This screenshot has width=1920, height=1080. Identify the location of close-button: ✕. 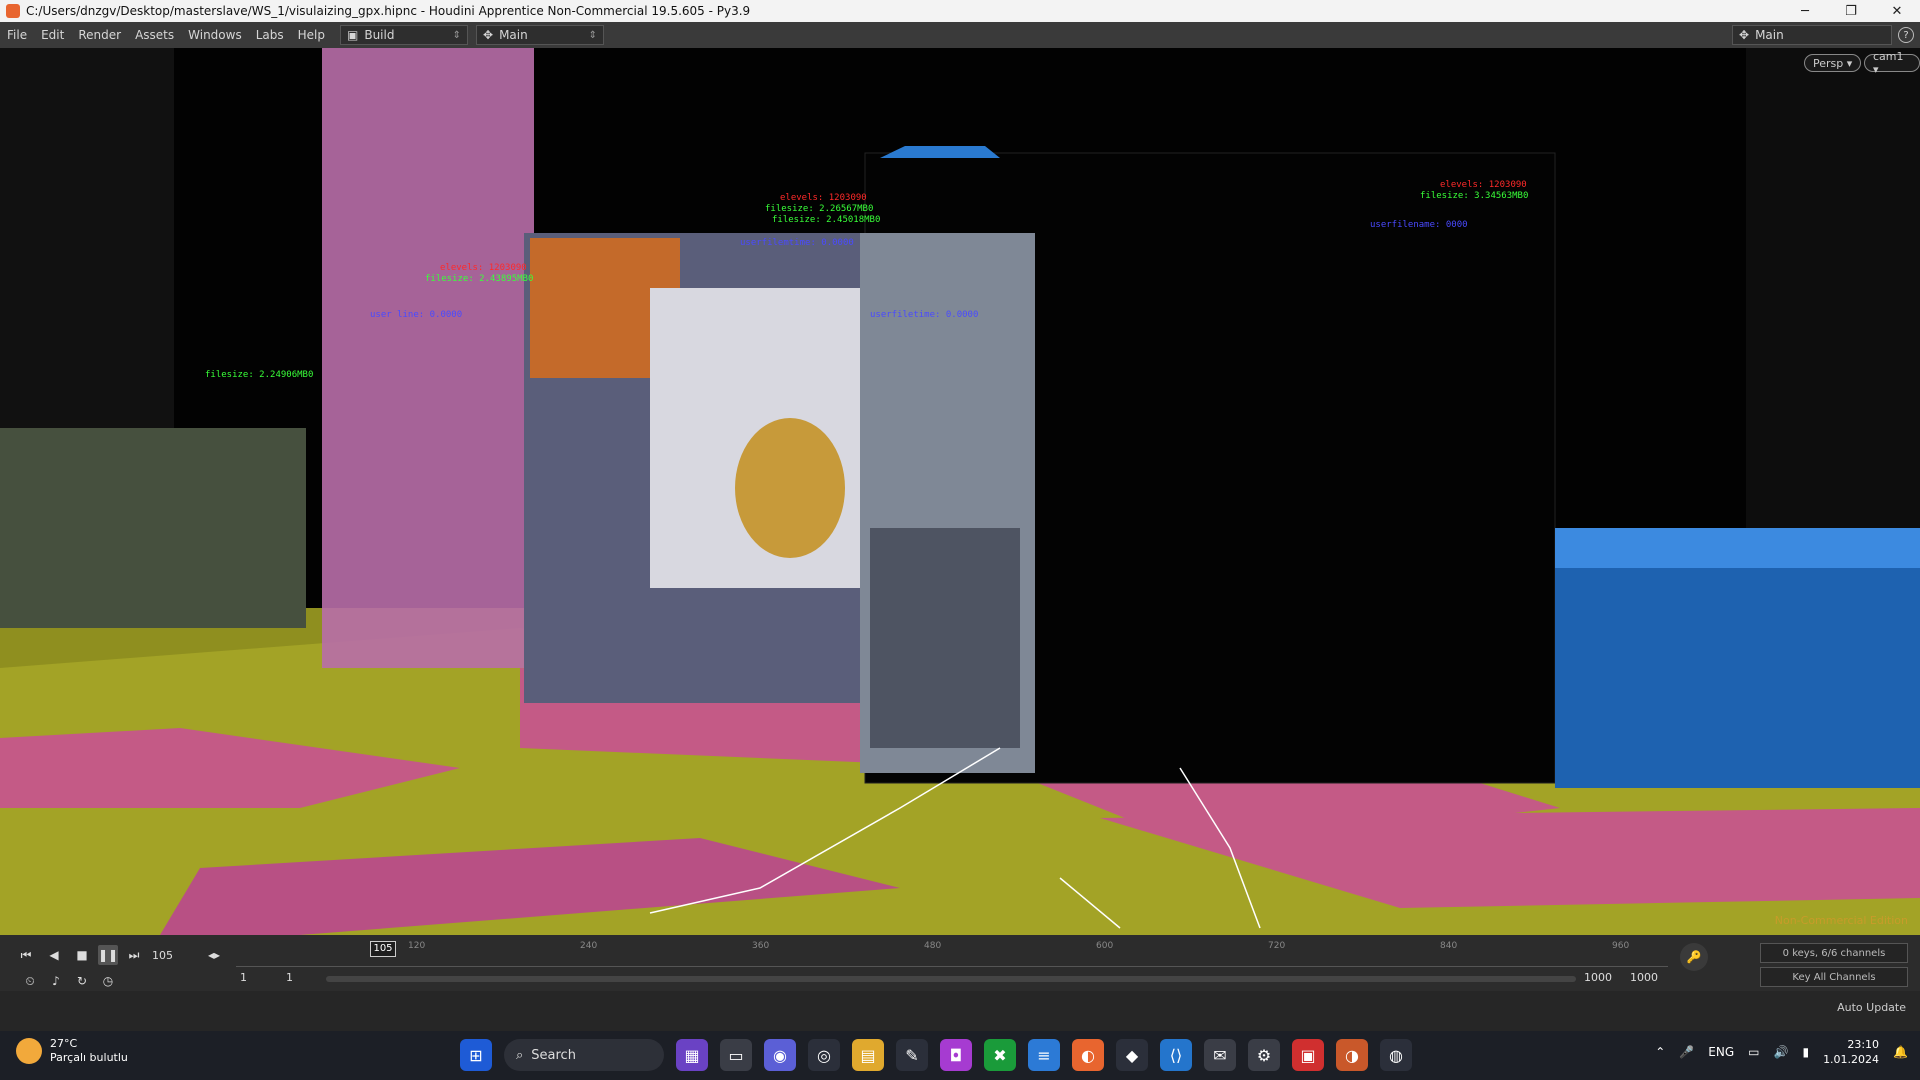
(1897, 11).